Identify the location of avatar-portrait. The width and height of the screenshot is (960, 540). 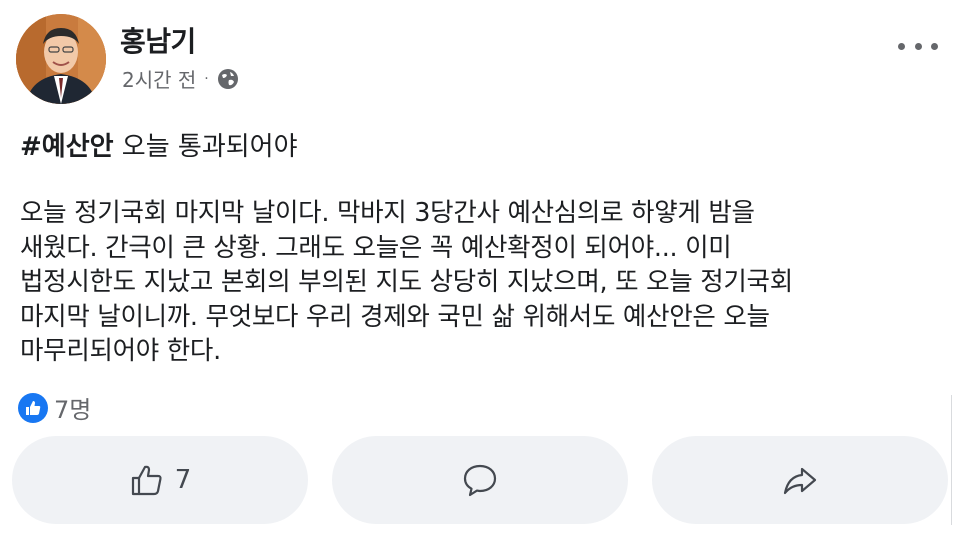
(61, 59).